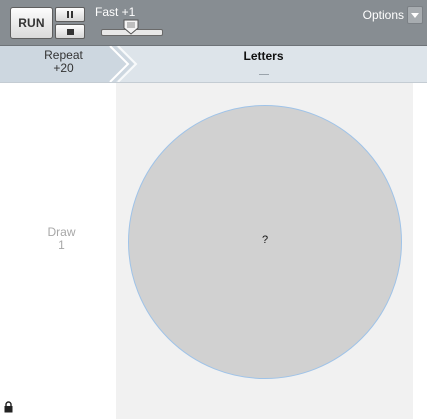 The width and height of the screenshot is (427, 419). Describe the element at coordinates (213, 23) in the screenshot. I see `toolbar: RUN Fast +1 Options` at that location.